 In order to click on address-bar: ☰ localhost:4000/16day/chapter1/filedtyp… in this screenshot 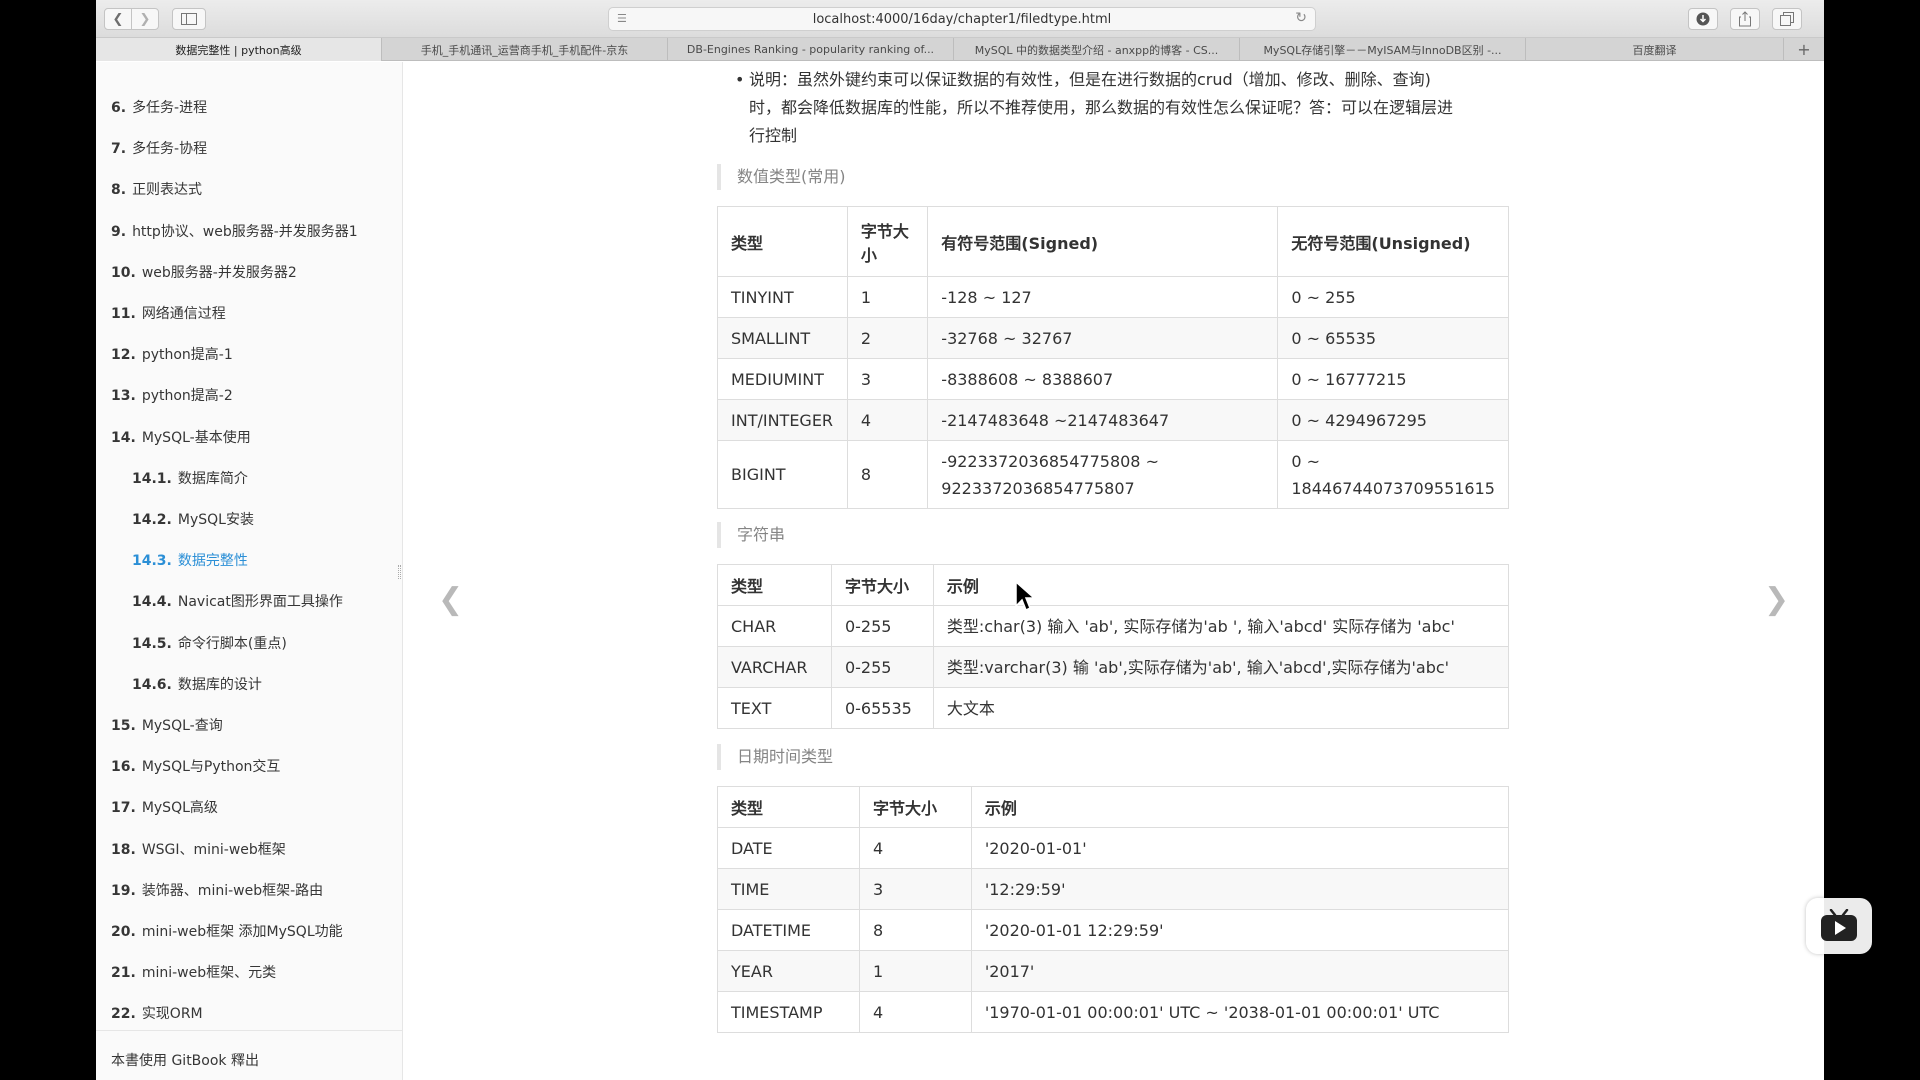, I will do `click(962, 19)`.